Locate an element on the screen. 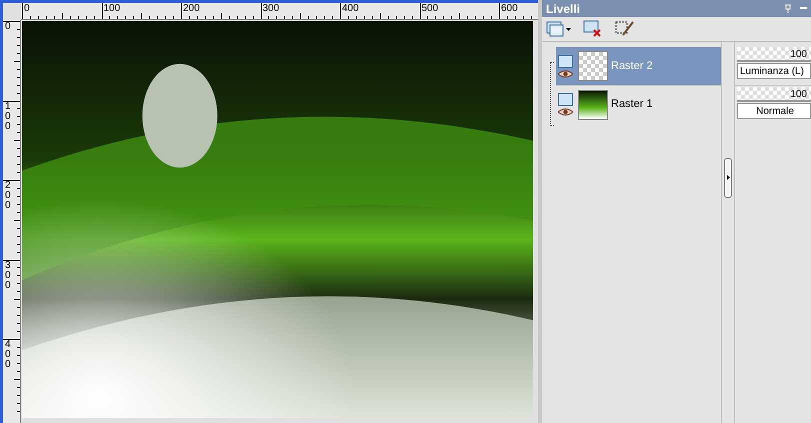  splitter-handle is located at coordinates (728, 178).